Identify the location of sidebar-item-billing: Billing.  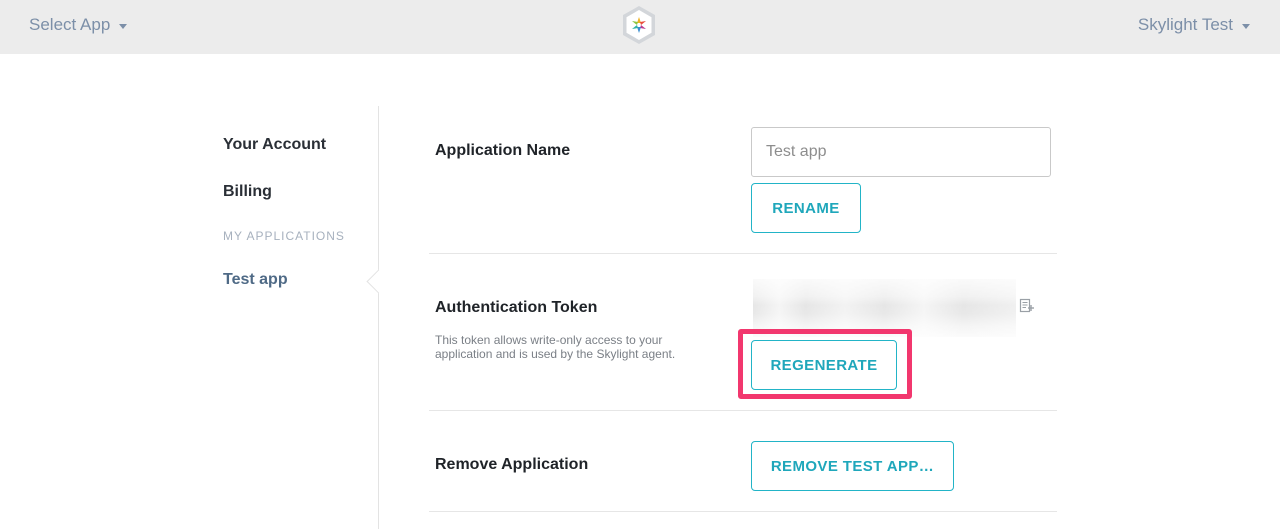
(247, 192).